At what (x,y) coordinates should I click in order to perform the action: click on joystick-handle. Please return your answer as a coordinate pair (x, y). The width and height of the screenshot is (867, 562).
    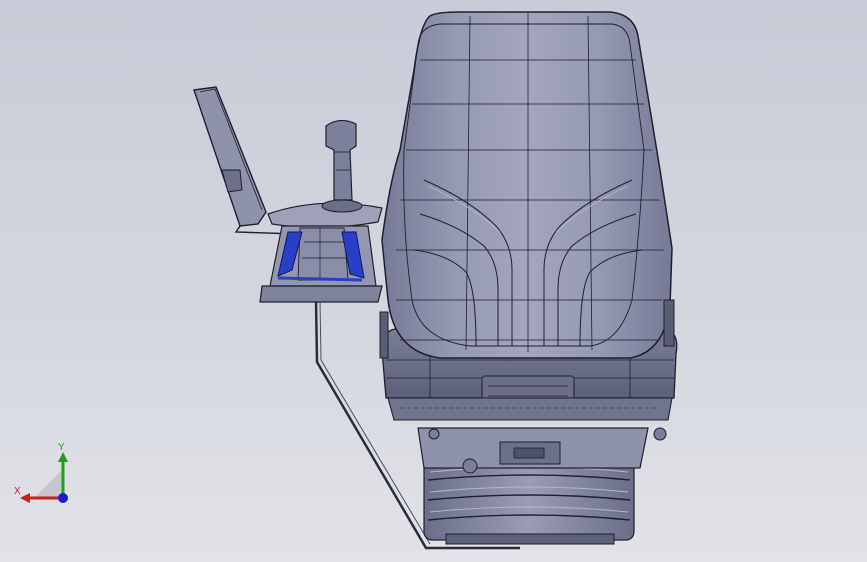
    Looking at the image, I should click on (341, 160).